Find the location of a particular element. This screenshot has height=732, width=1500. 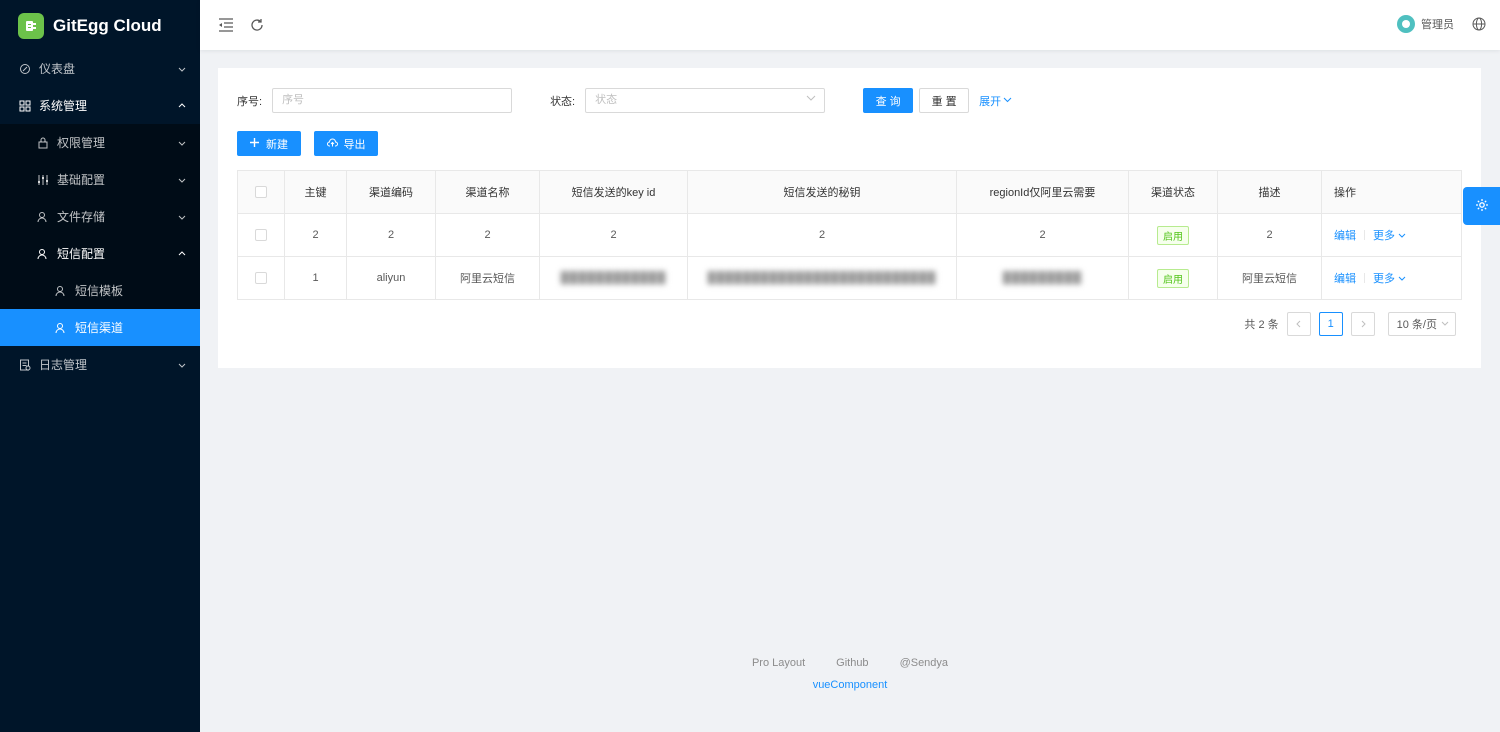

column-header: 短信发送的key id is located at coordinates (614, 192).